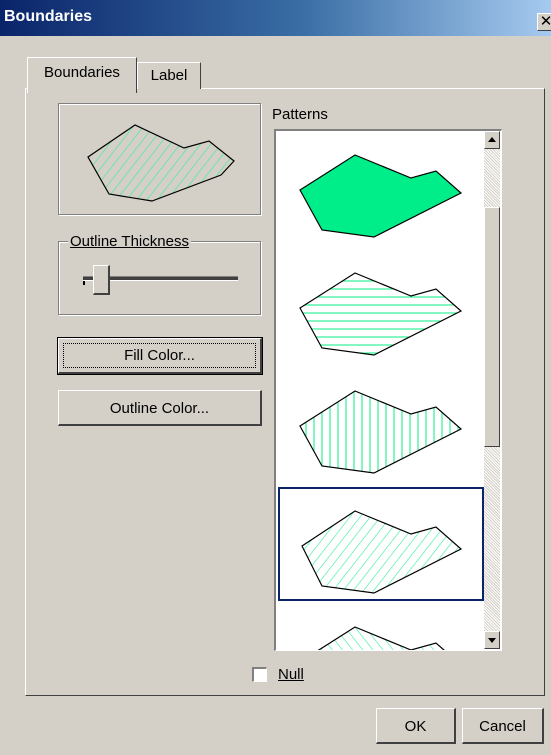  I want to click on pattern-item-diagonal-alt, so click(381, 628).